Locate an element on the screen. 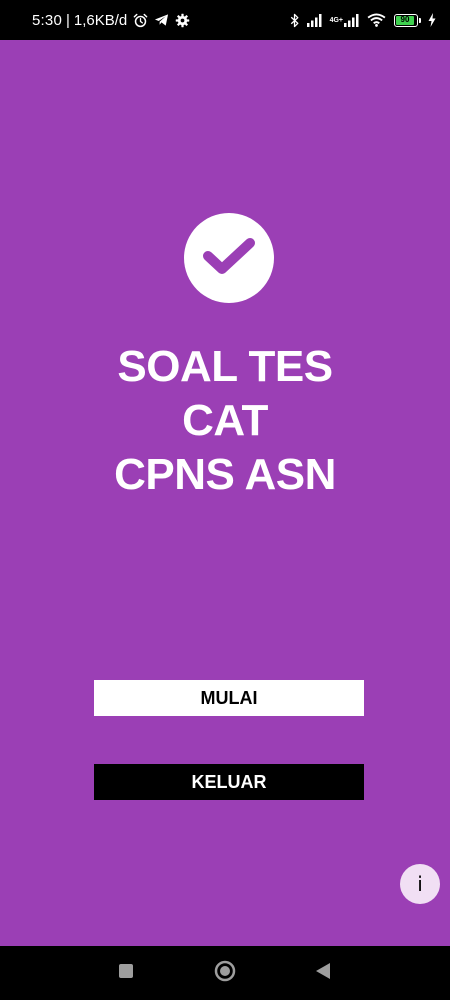 The image size is (450, 1000). info-icon: i is located at coordinates (420, 884).